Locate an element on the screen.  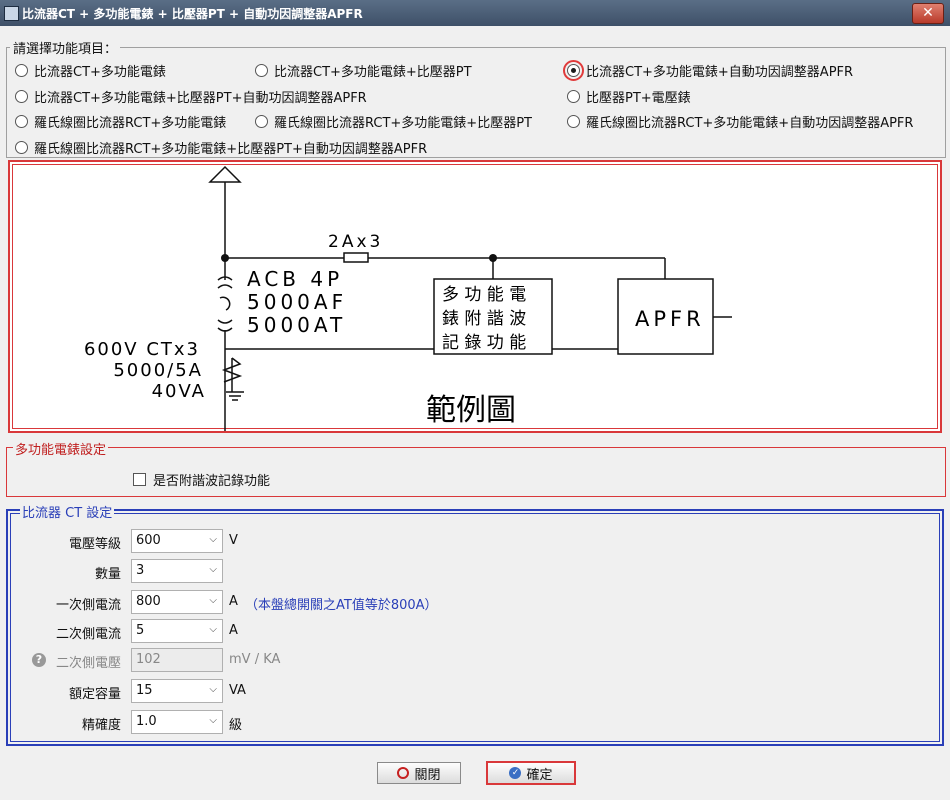
rated-capacity-select: 15 ⌵ is located at coordinates (177, 691).